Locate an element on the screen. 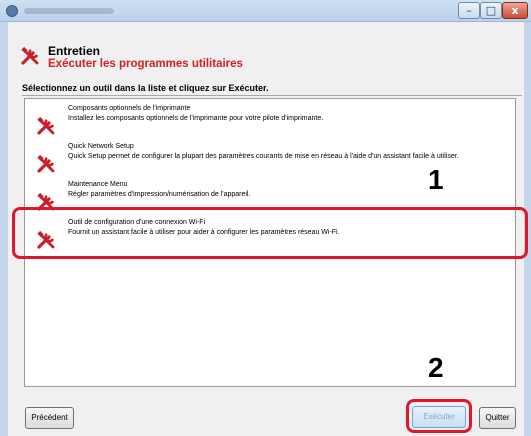 This screenshot has width=531, height=436. page-title: Entretien is located at coordinates (74, 51).